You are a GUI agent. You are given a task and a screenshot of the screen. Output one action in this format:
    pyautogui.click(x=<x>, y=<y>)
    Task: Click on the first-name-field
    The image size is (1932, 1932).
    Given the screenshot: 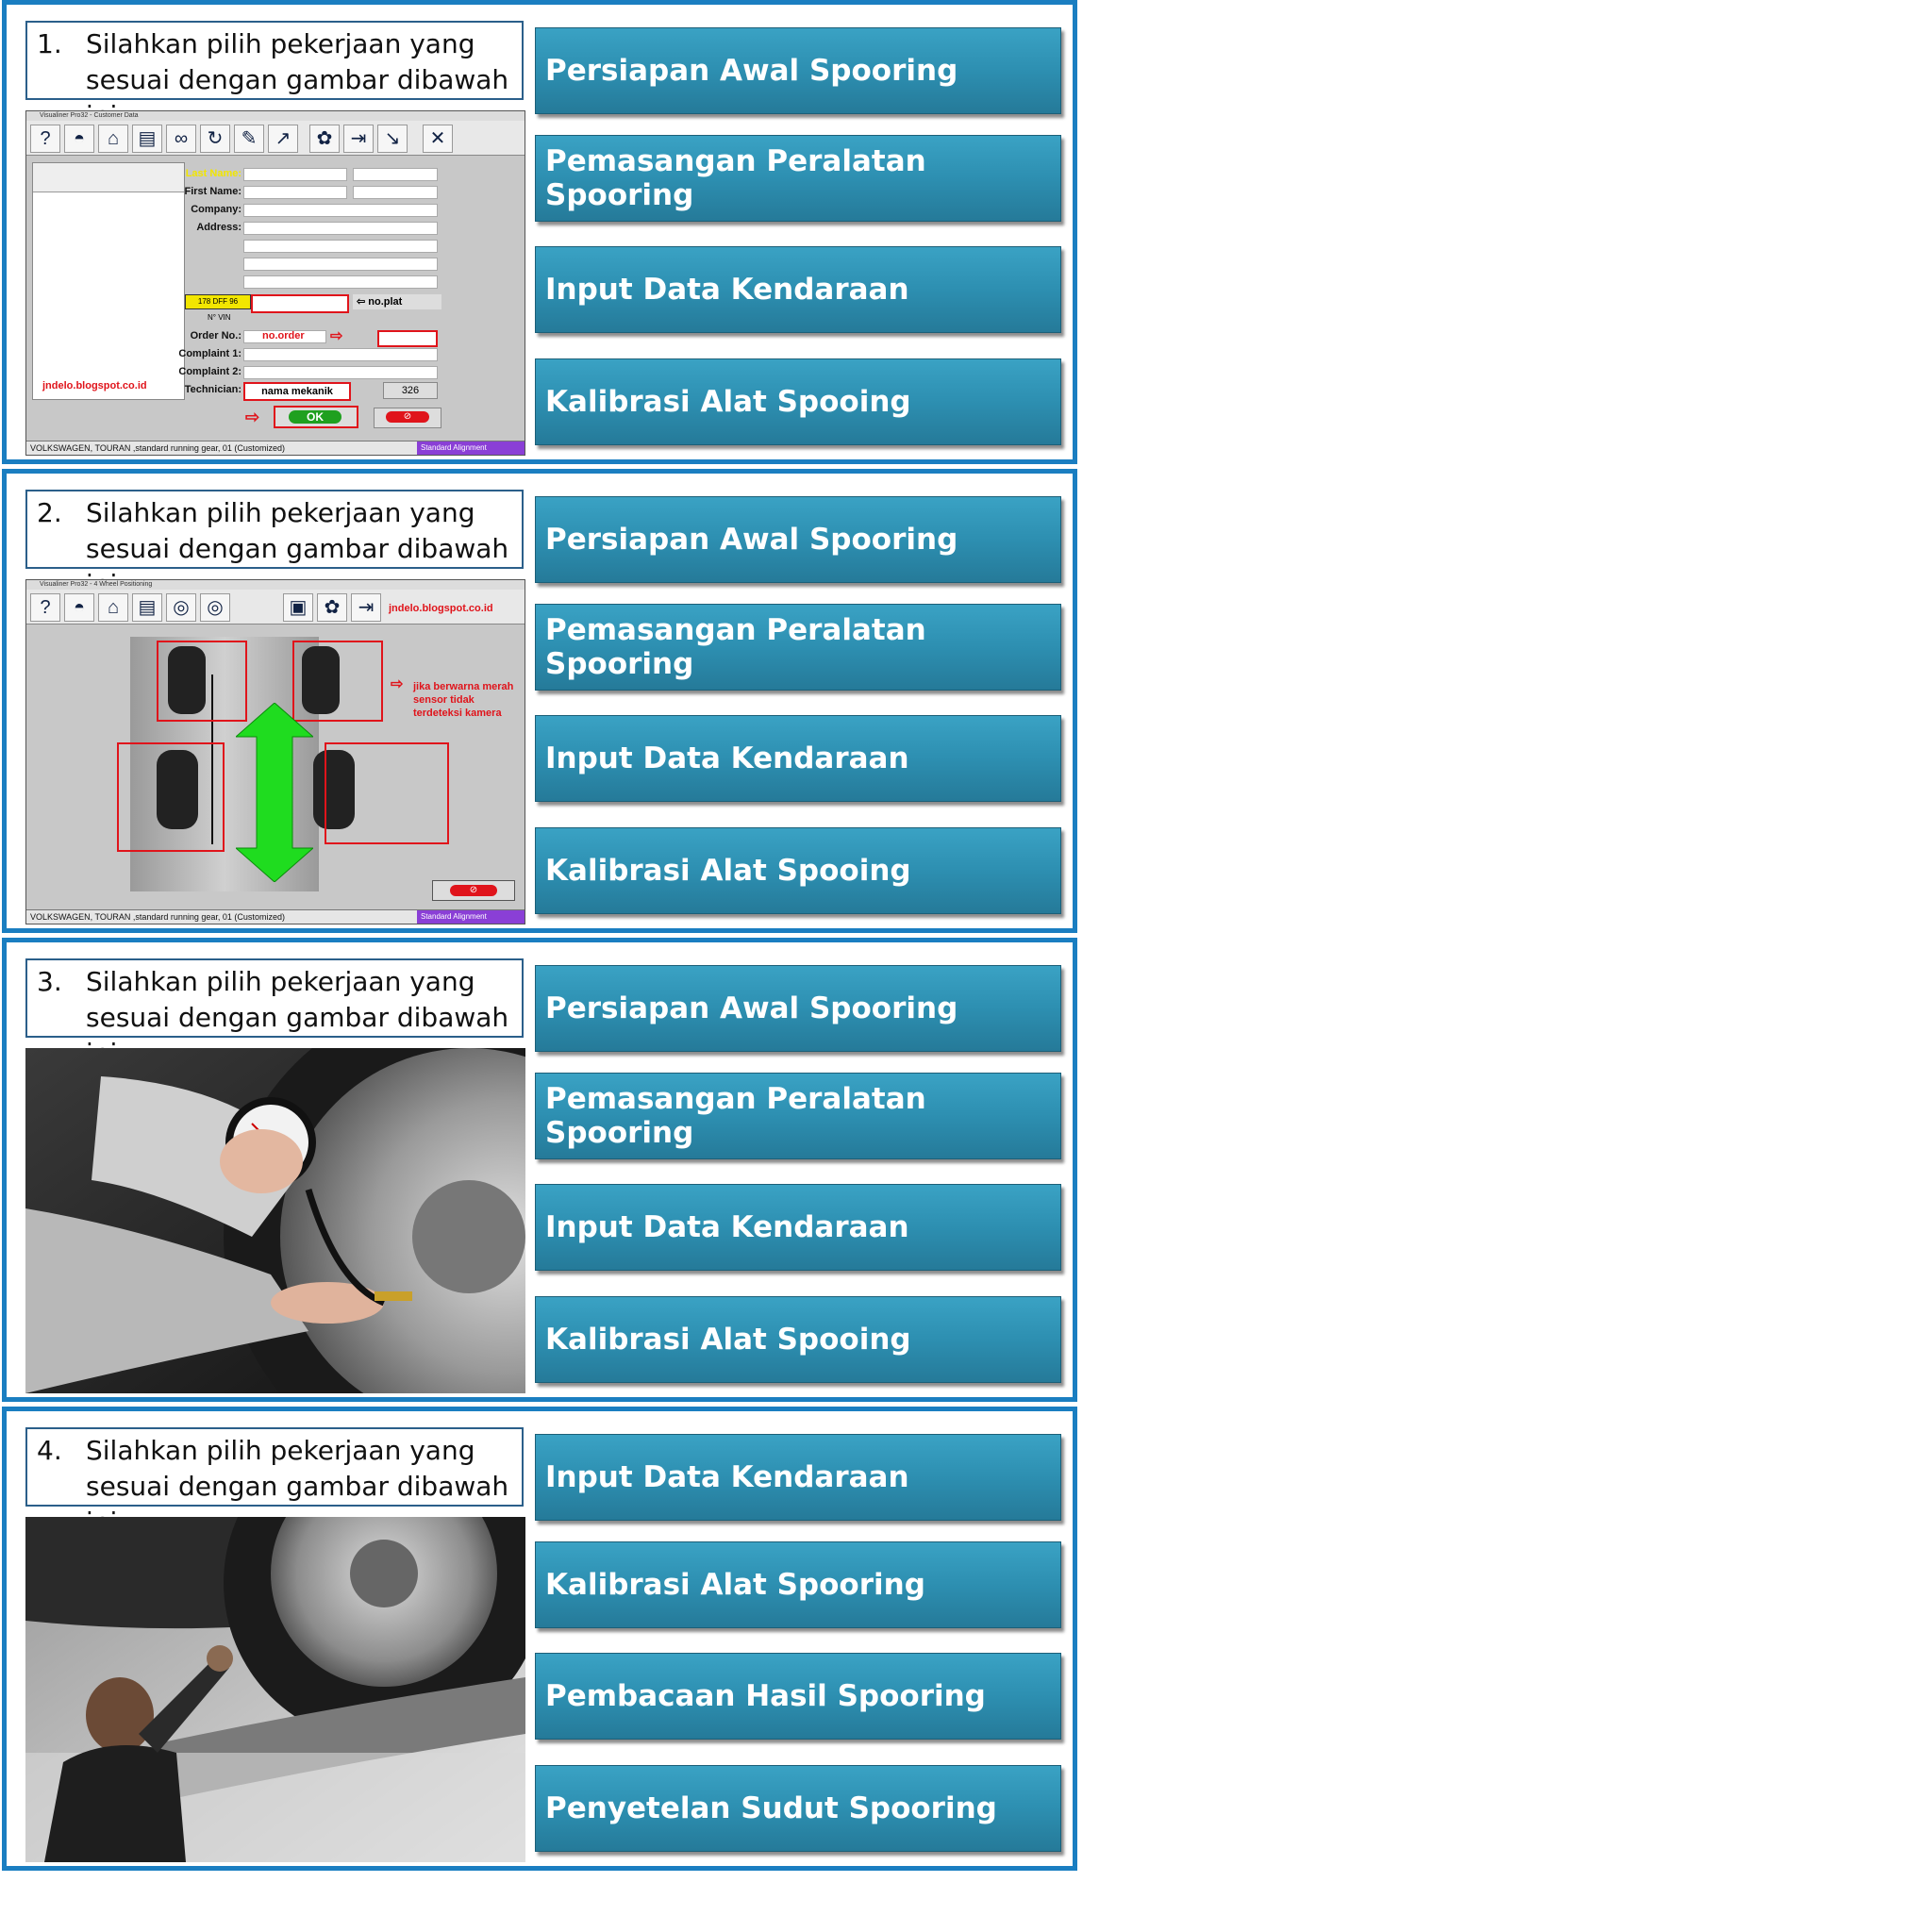 What is the action you would take?
    pyautogui.click(x=295, y=193)
    